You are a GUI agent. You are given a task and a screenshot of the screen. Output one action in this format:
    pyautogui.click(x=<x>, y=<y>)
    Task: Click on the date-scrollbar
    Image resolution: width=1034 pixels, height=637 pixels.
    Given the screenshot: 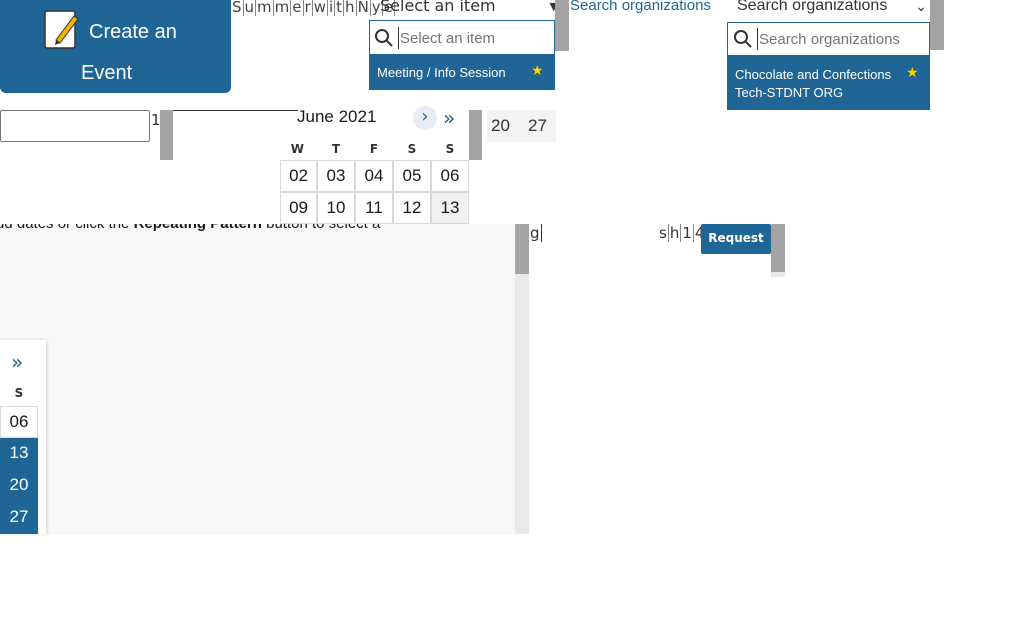 What is the action you would take?
    pyautogui.click(x=166, y=135)
    